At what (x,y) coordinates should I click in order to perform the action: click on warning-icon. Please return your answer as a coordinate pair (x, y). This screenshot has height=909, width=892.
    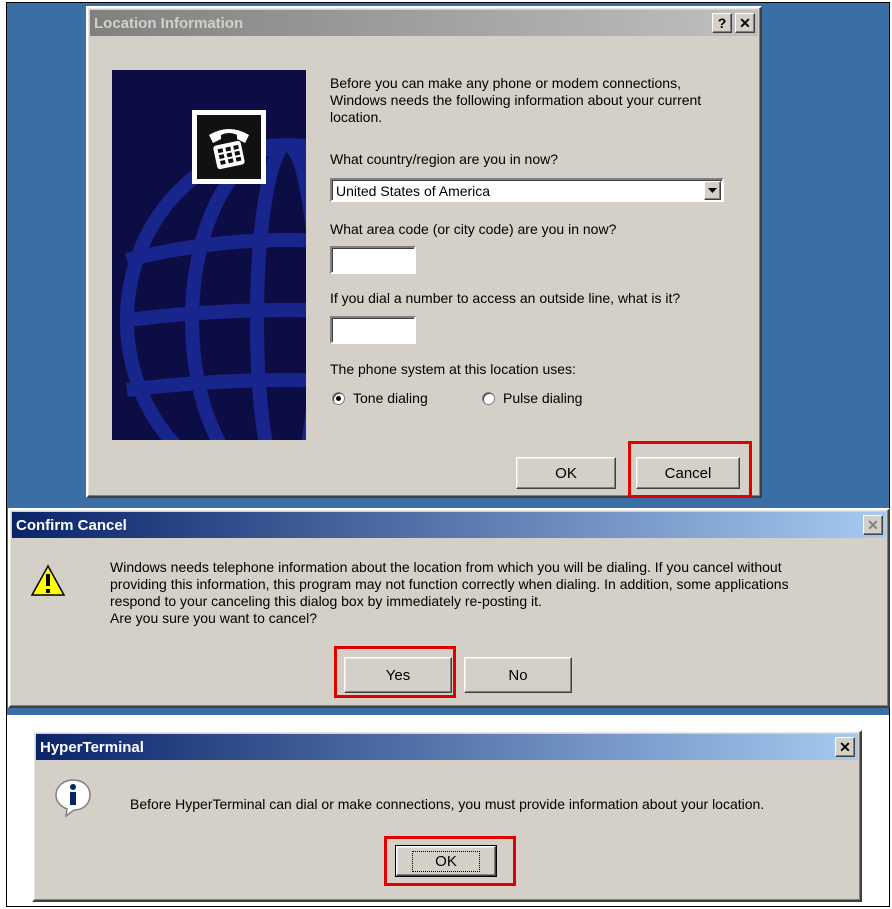
    Looking at the image, I should click on (48, 580).